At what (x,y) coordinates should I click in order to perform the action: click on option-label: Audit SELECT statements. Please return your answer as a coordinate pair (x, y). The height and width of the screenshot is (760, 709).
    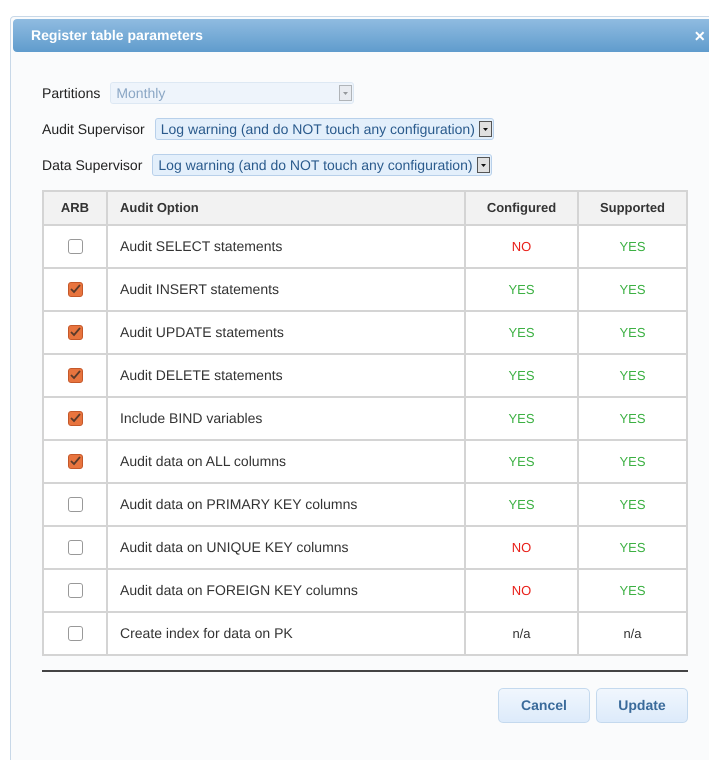
    Looking at the image, I should click on (201, 246).